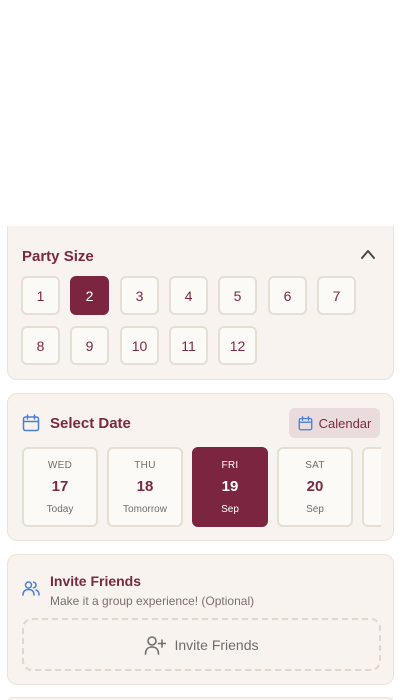 This screenshot has width=400, height=700. I want to click on party-size-option-1: 1, so click(40, 295).